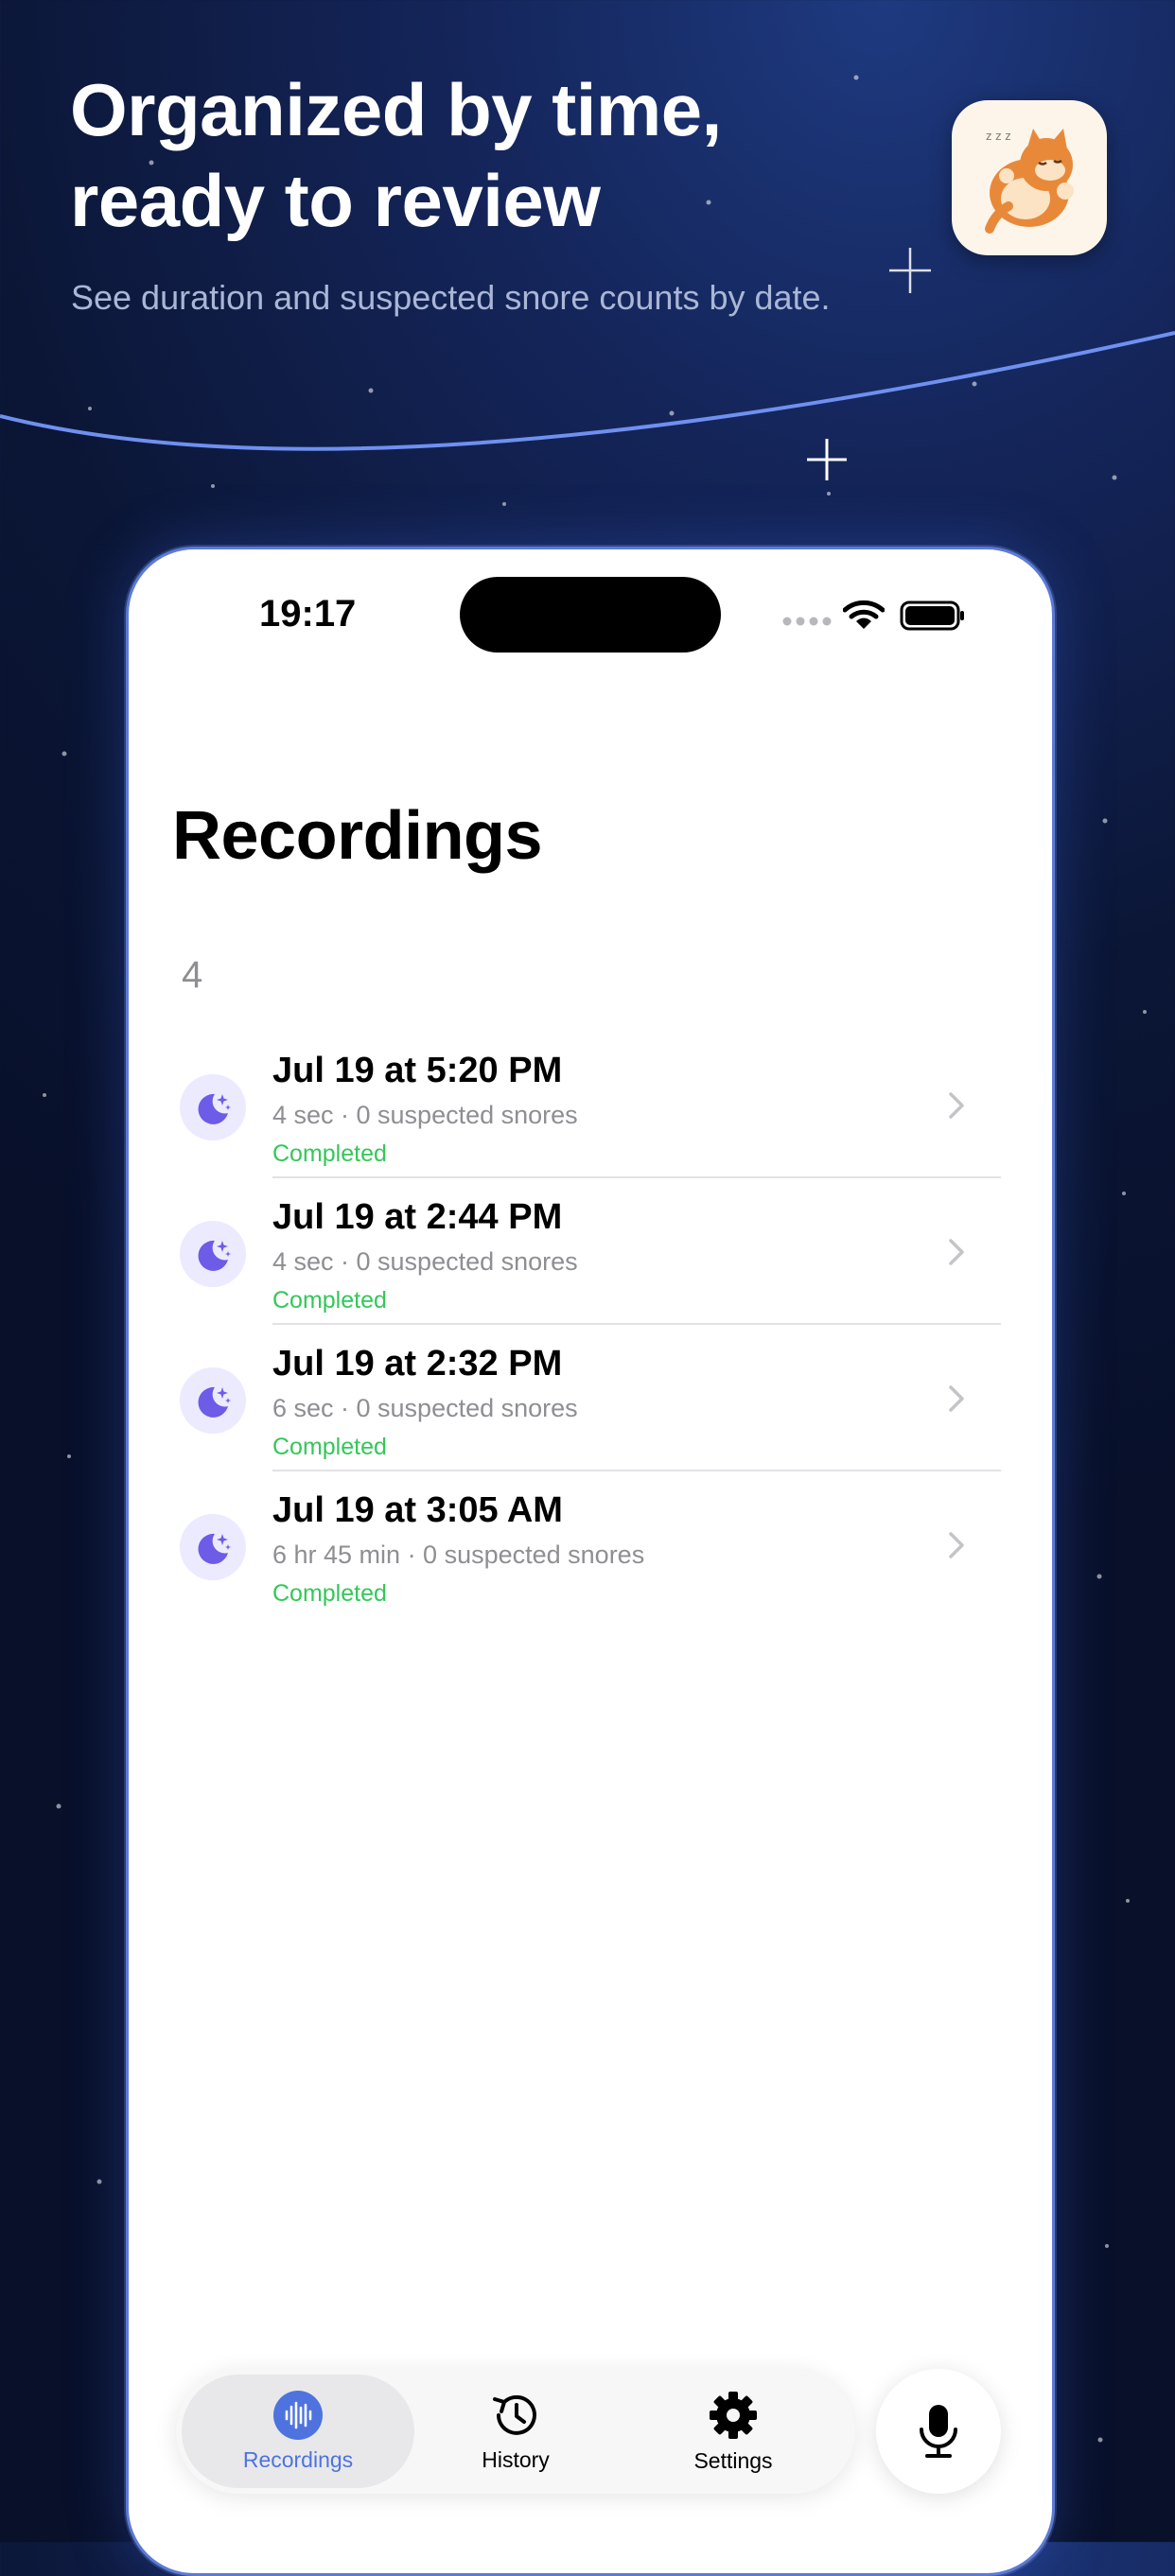  Describe the element at coordinates (932, 615) in the screenshot. I see `battery-icon` at that location.